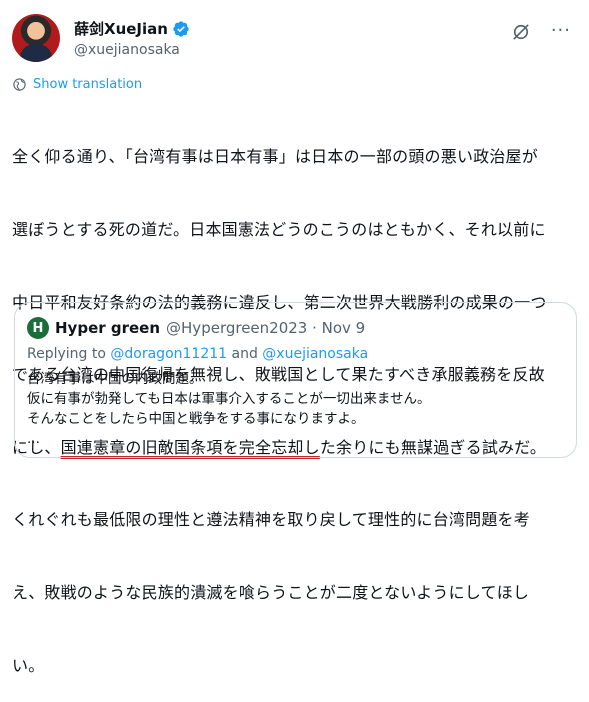 The width and height of the screenshot is (589, 702). What do you see at coordinates (271, 593) in the screenshot?
I see `tweet-line: え、敗戦のような民族的潰滅を喰らうことが二度とないようにしてほし` at bounding box center [271, 593].